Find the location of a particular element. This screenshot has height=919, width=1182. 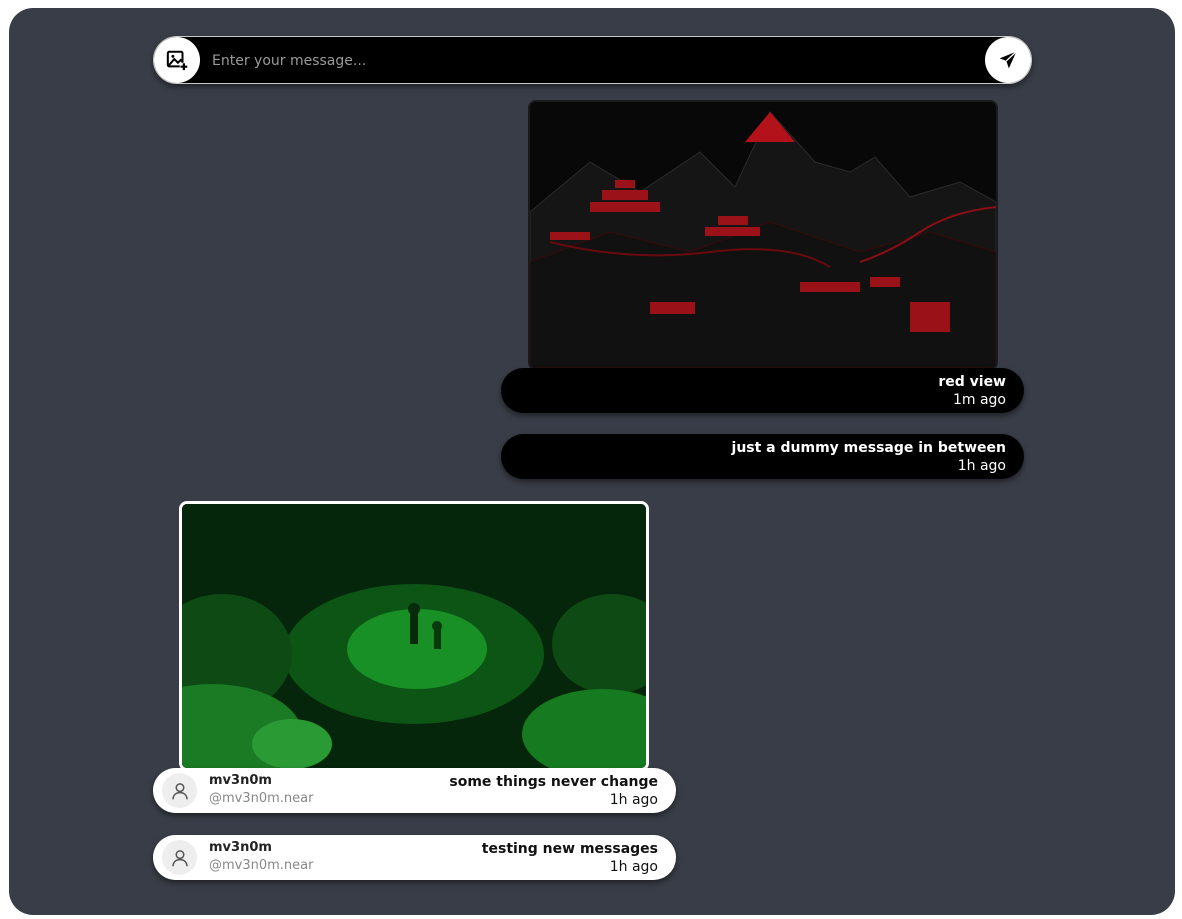

message-bubble-own: just a dummy message in between 1h ago is located at coordinates (762, 456).